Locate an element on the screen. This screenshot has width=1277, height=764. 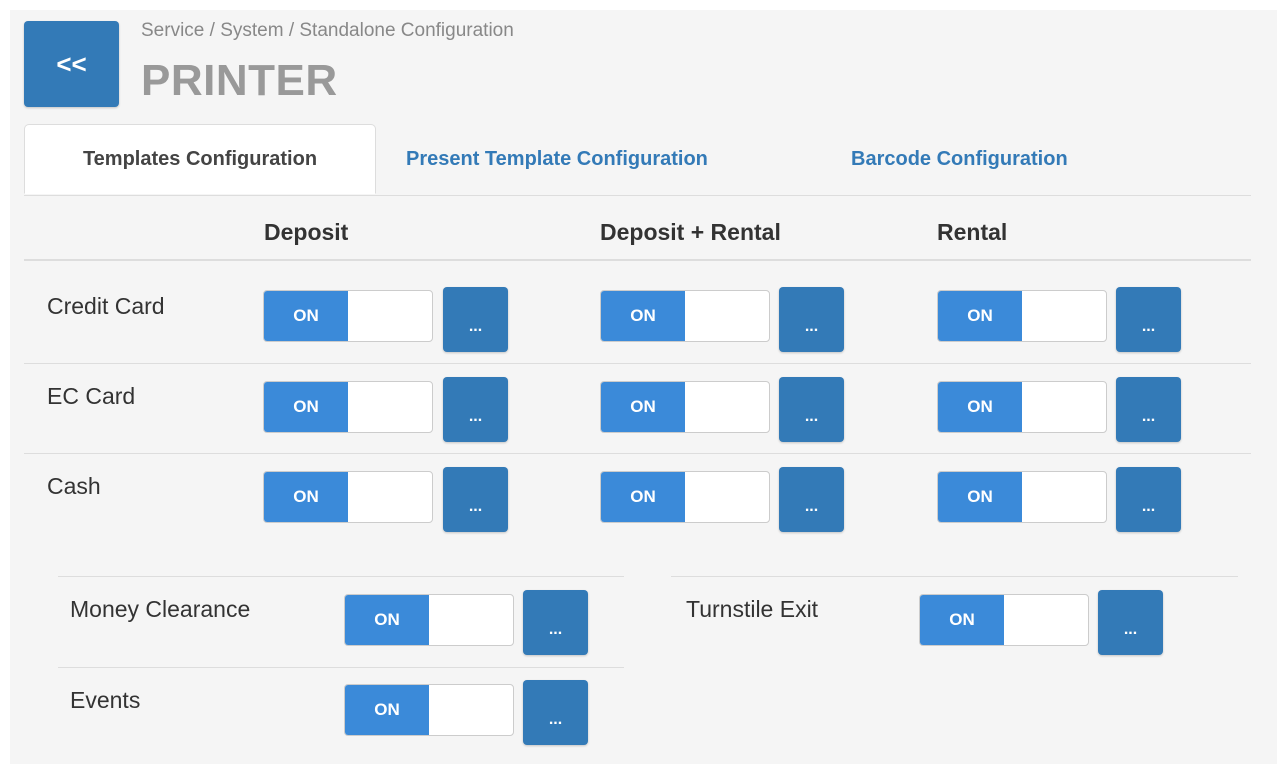
row-label-ec-card: EC Card is located at coordinates (91, 396).